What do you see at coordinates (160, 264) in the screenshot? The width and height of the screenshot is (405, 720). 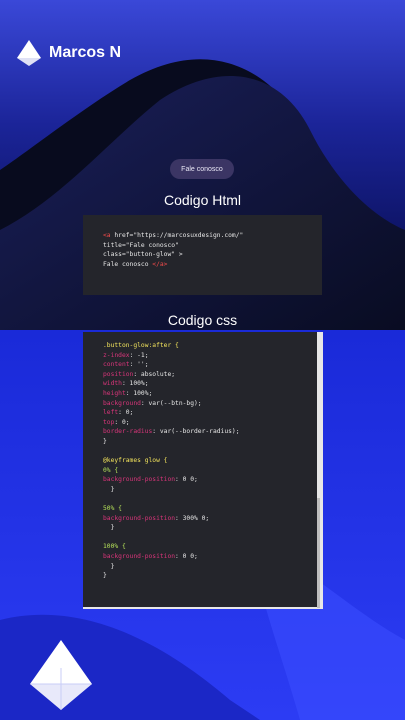 I see `code-token: </a>` at bounding box center [160, 264].